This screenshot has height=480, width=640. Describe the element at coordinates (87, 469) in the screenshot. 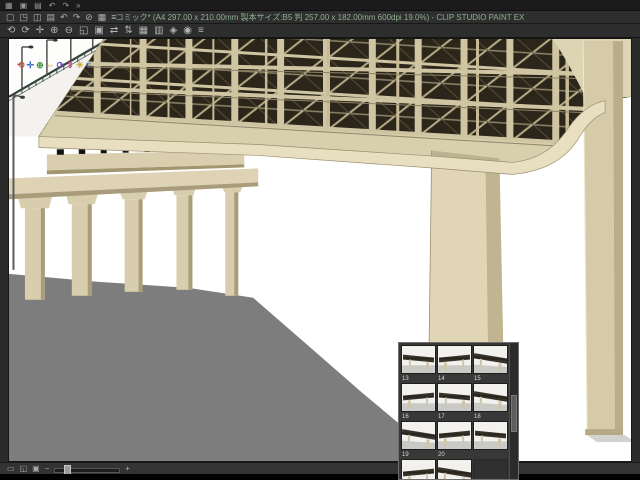

I see `zoom-slider` at that location.